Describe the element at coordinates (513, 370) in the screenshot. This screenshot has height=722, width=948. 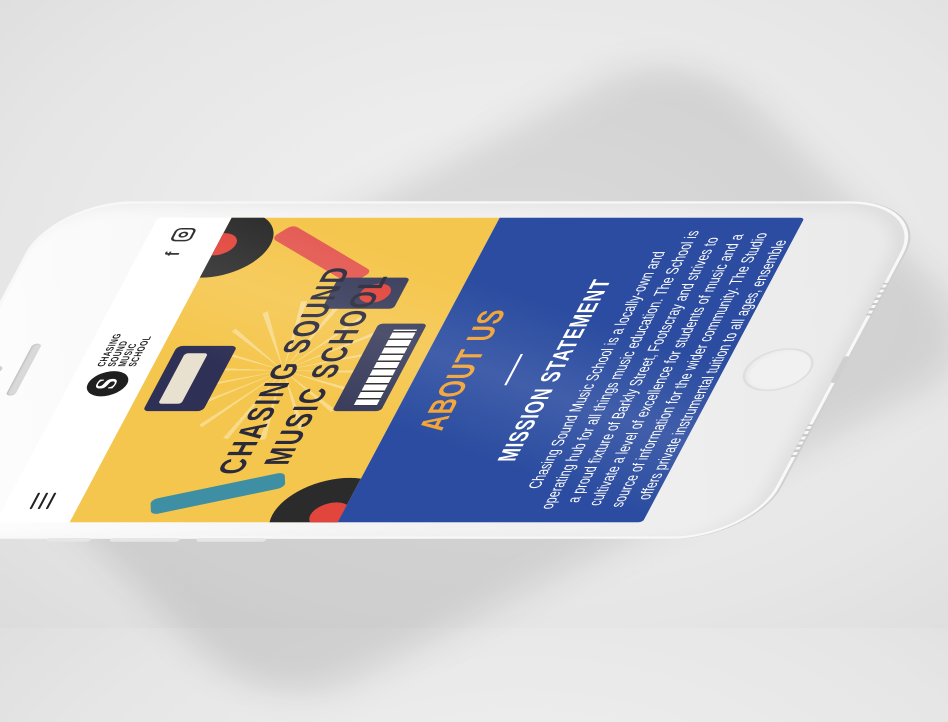
I see `section-divider` at that location.